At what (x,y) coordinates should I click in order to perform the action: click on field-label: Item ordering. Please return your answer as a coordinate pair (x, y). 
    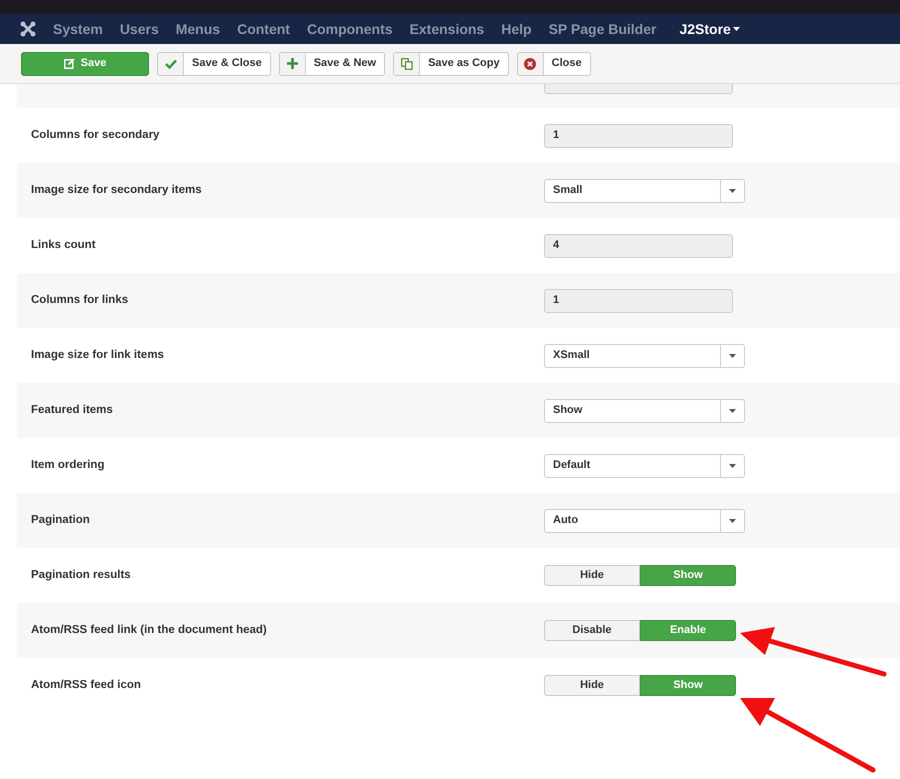
    Looking at the image, I should click on (68, 465).